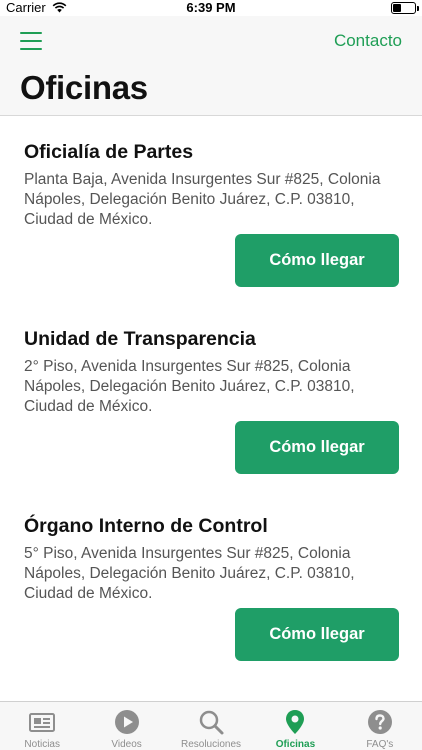 Image resolution: width=422 pixels, height=750 pixels. Describe the element at coordinates (109, 152) in the screenshot. I see `office-name: Oficialía de Partes` at that location.